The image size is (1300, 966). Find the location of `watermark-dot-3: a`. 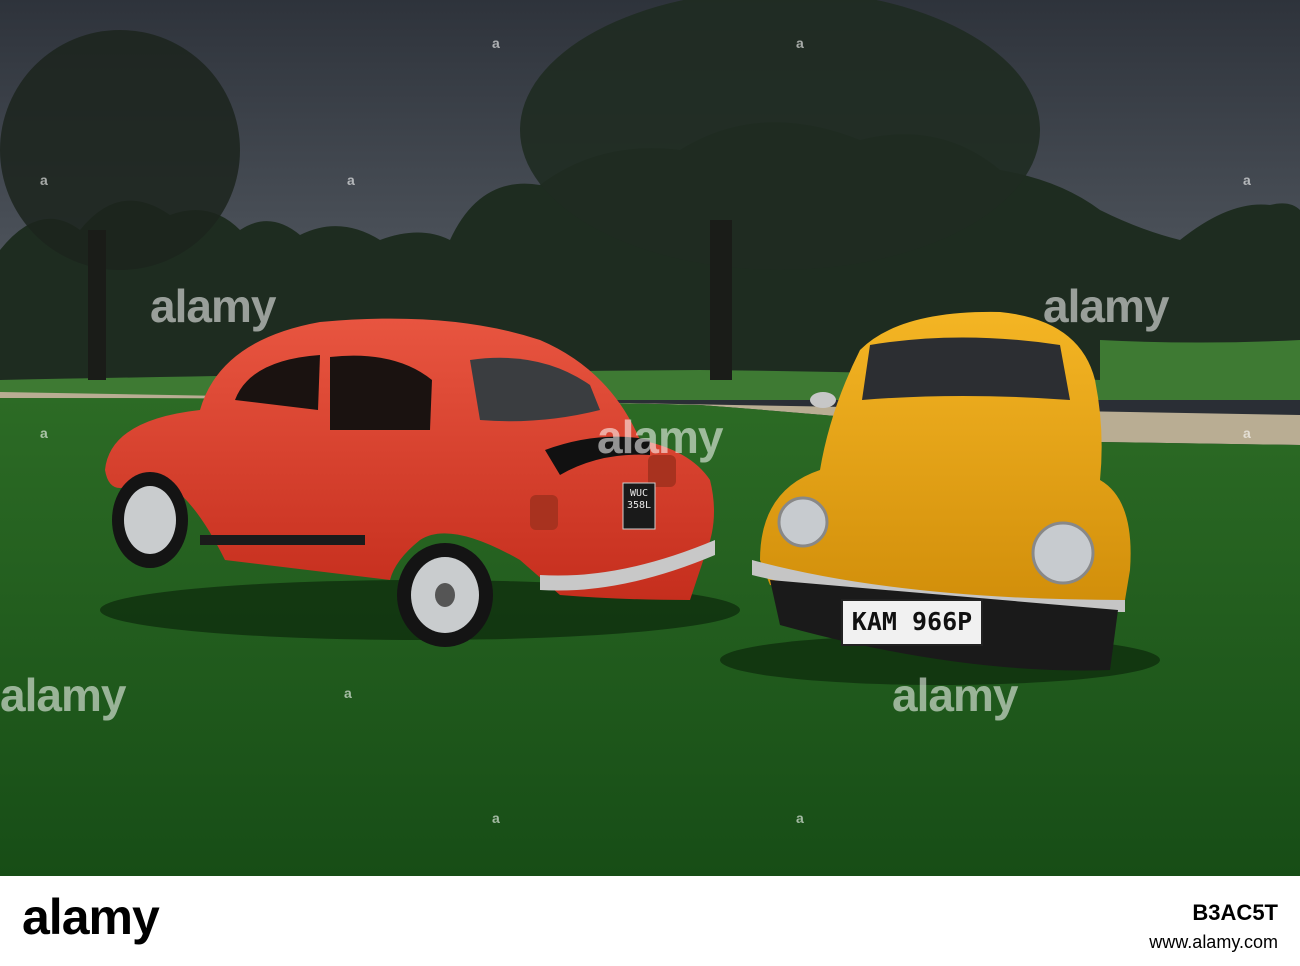

watermark-dot-3: a is located at coordinates (496, 43).